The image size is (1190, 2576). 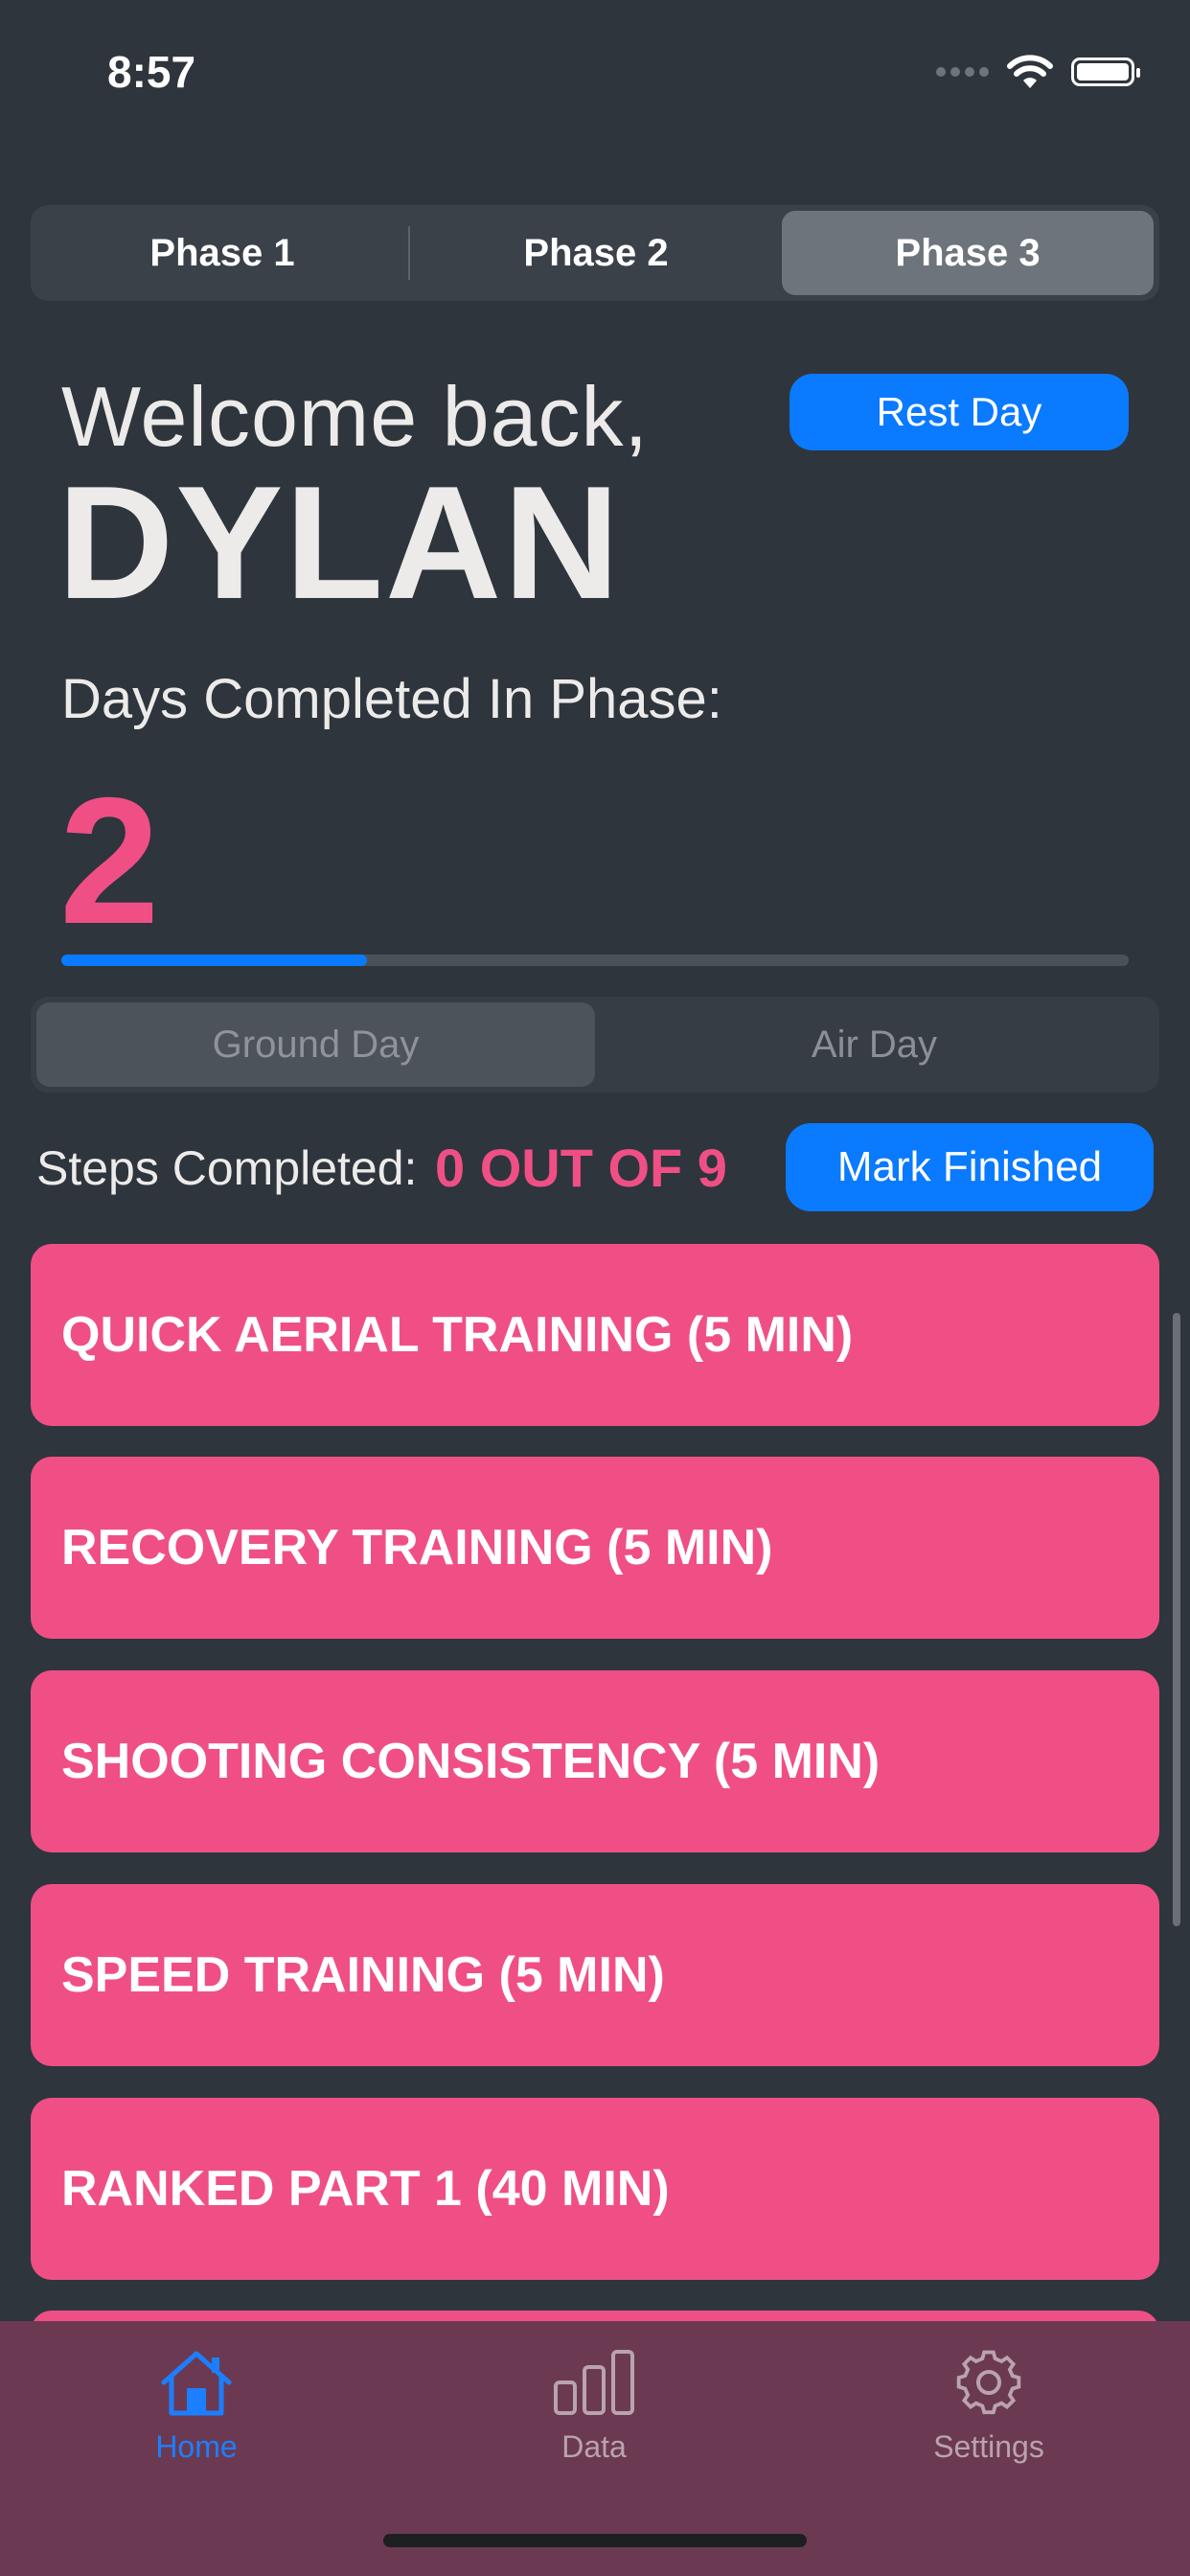 What do you see at coordinates (970, 1167) in the screenshot?
I see `mark-finished-button: Mark Finished` at bounding box center [970, 1167].